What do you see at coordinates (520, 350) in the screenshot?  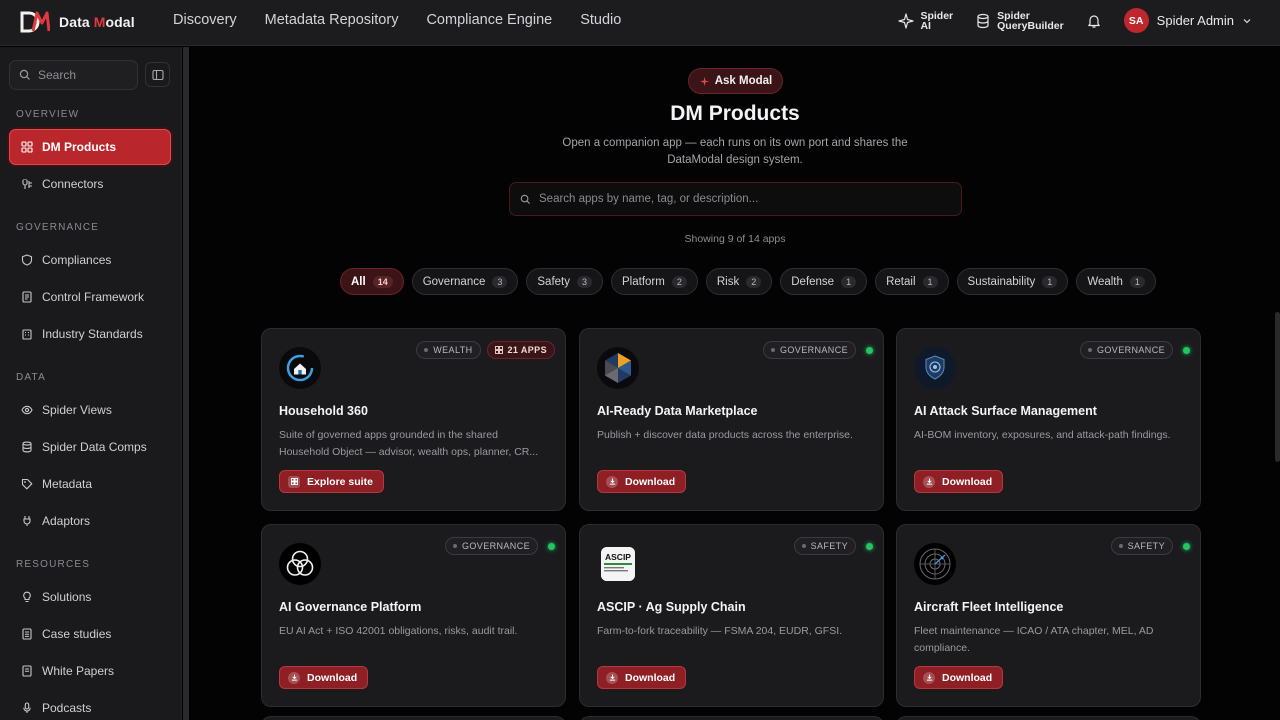 I see `apps-count-badge: 21 APPS` at bounding box center [520, 350].